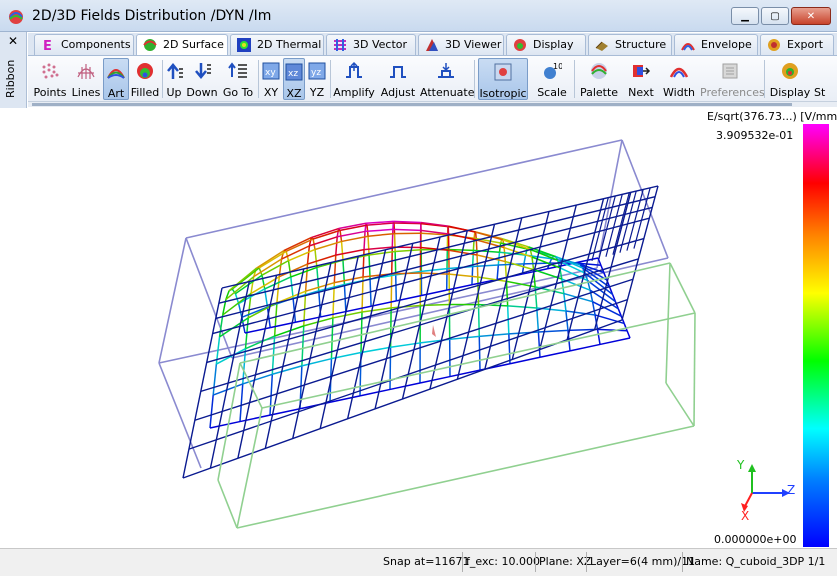  I want to click on palette-button: Palette, so click(599, 79).